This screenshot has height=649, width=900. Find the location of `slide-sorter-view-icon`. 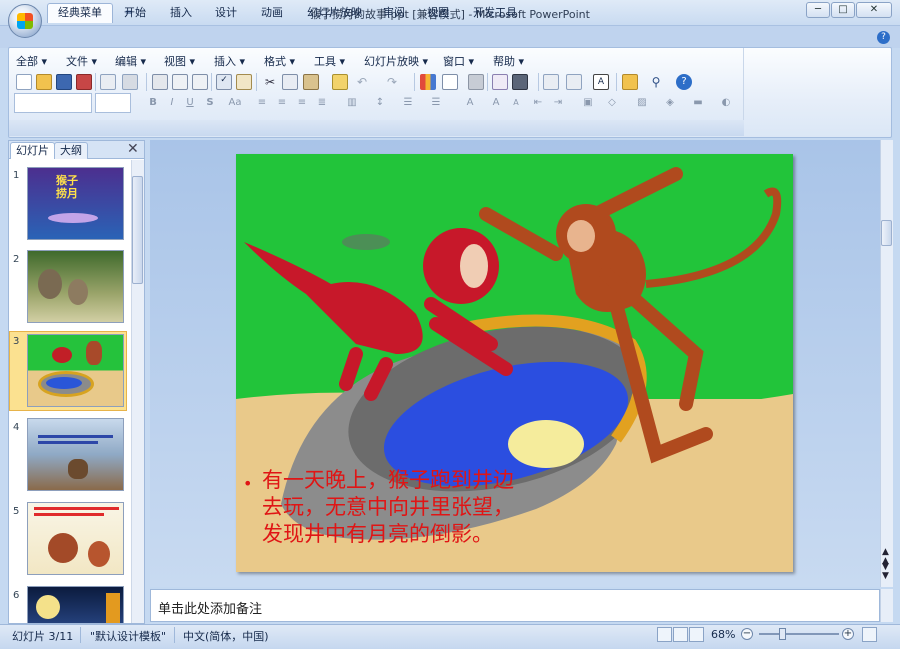

slide-sorter-view-icon is located at coordinates (680, 634).